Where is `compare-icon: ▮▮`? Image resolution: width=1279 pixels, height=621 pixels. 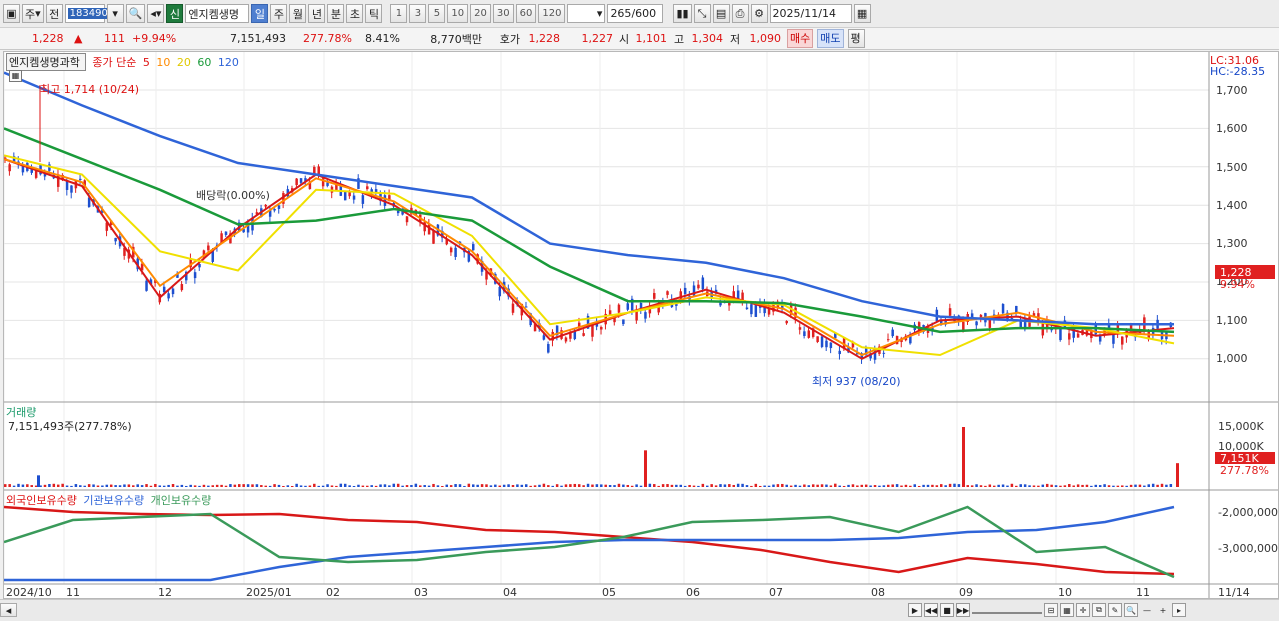 compare-icon: ▮▮ is located at coordinates (682, 13).